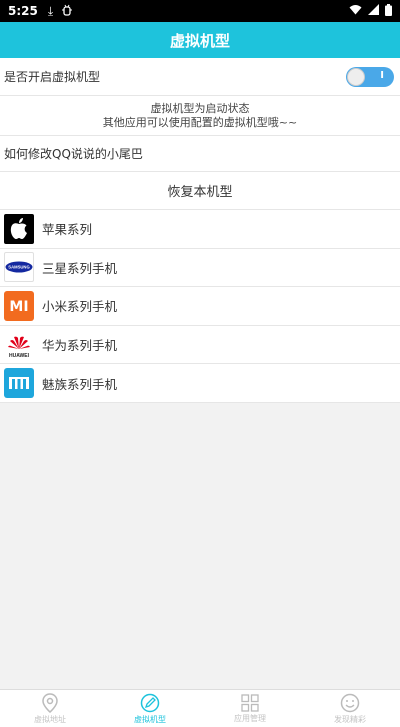  I want to click on modify-qq-tail-link: 如何修改QQ说说的小尾巴, so click(200, 154).